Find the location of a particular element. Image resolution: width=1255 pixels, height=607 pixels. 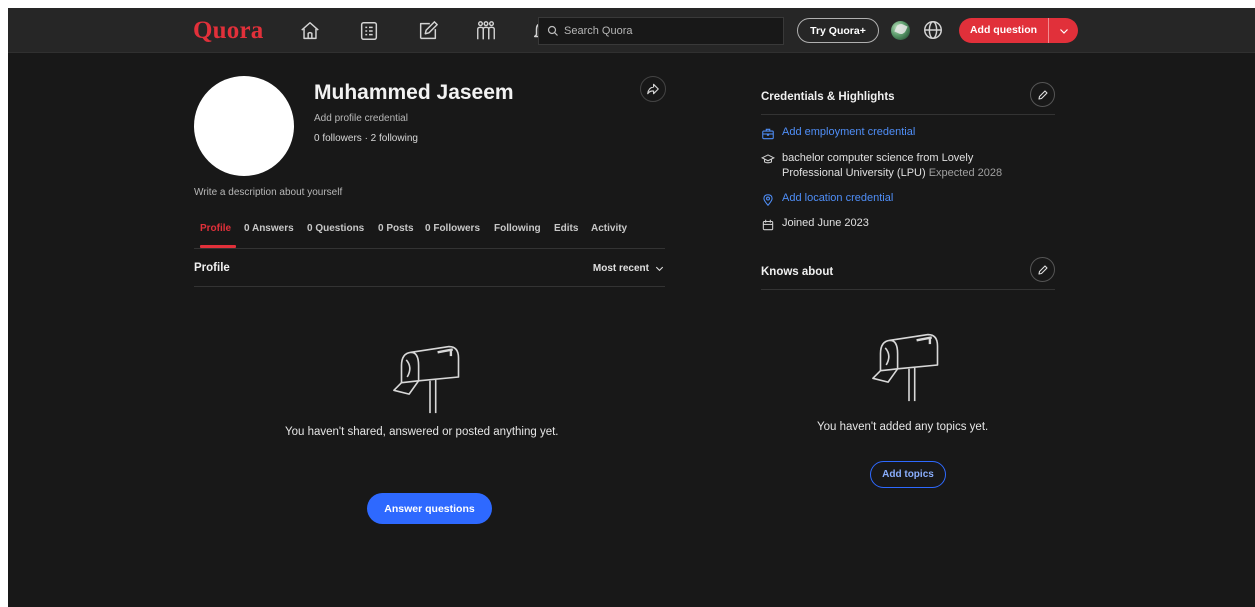

knows-about-title: Knows about is located at coordinates (797, 272).